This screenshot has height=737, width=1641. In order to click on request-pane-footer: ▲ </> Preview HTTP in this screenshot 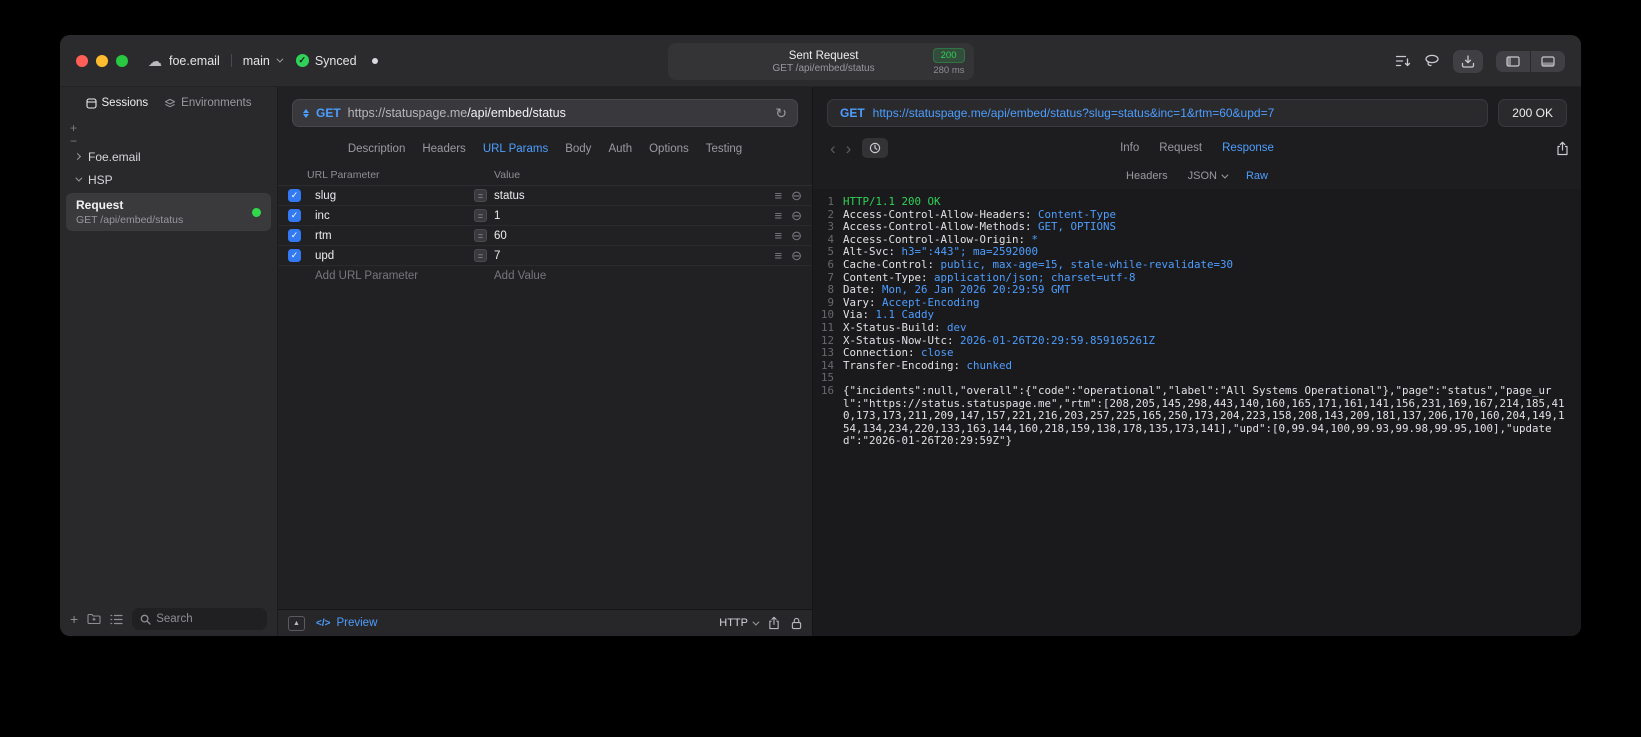, I will do `click(545, 622)`.